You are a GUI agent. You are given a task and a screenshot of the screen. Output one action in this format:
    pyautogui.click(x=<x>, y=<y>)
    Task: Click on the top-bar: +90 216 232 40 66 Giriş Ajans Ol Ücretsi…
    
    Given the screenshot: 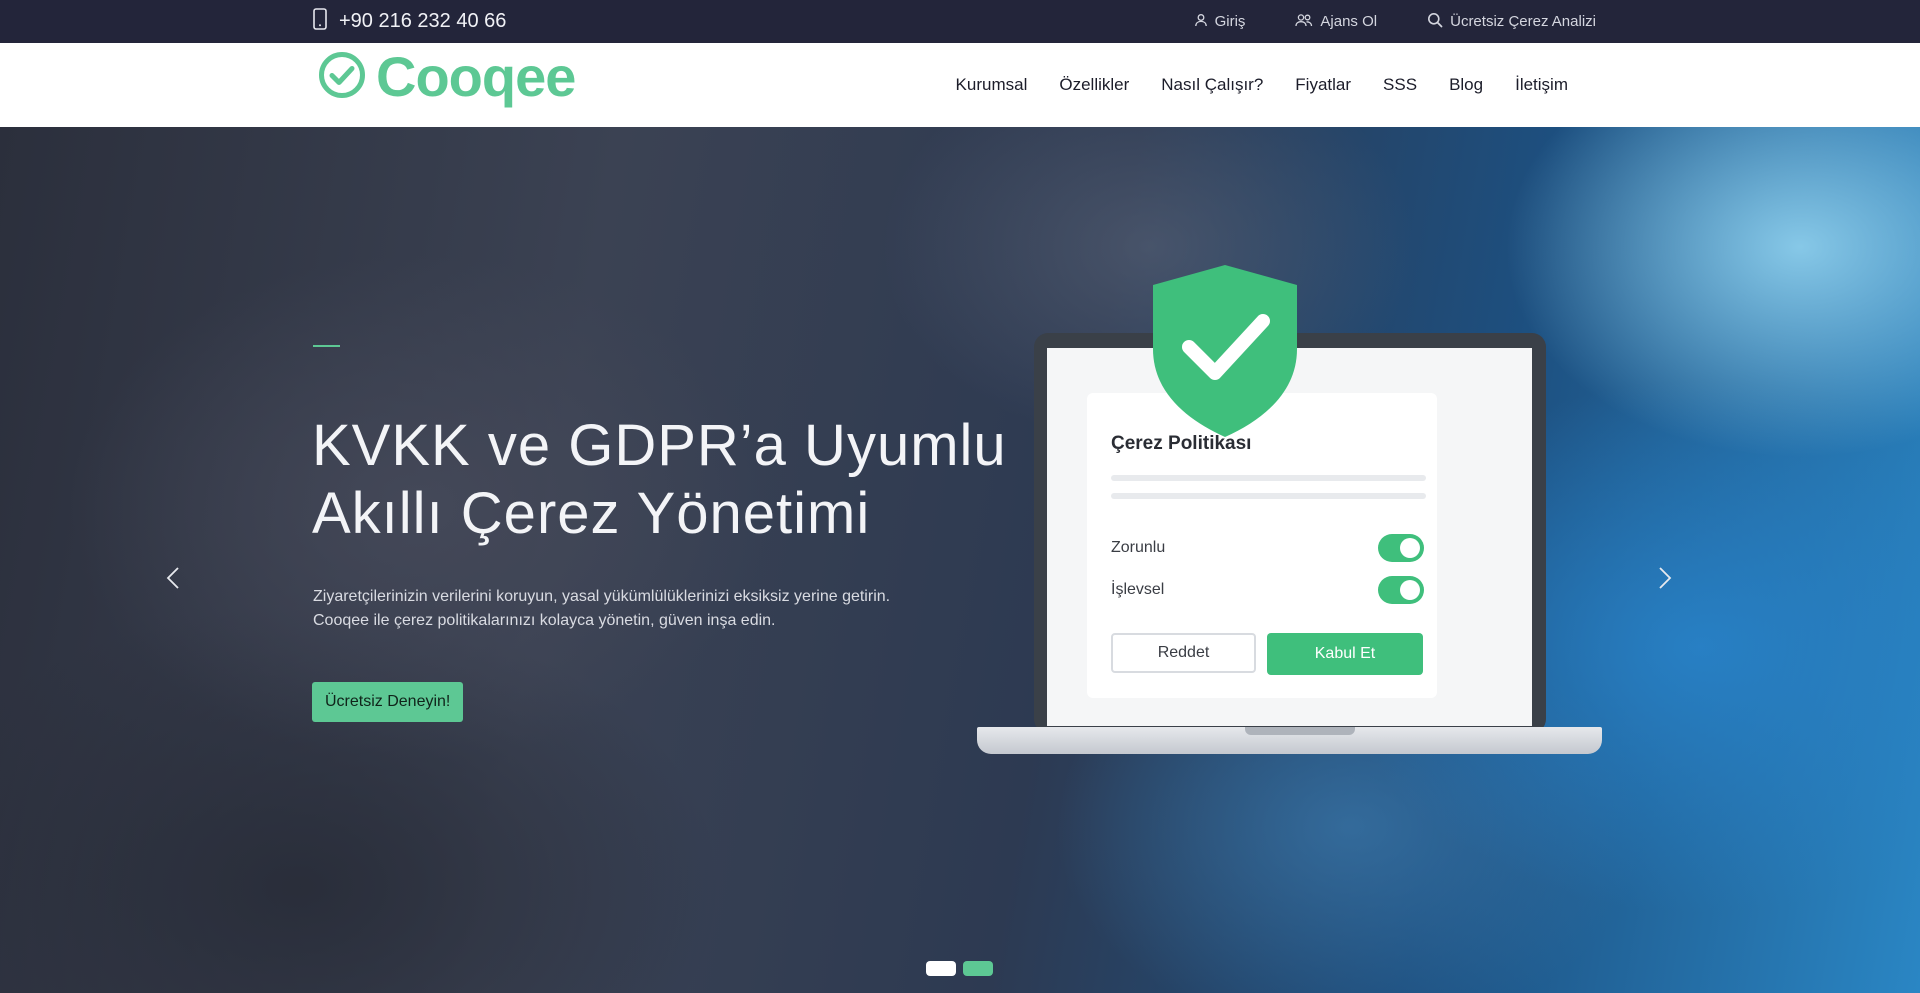 What is the action you would take?
    pyautogui.click(x=960, y=21)
    